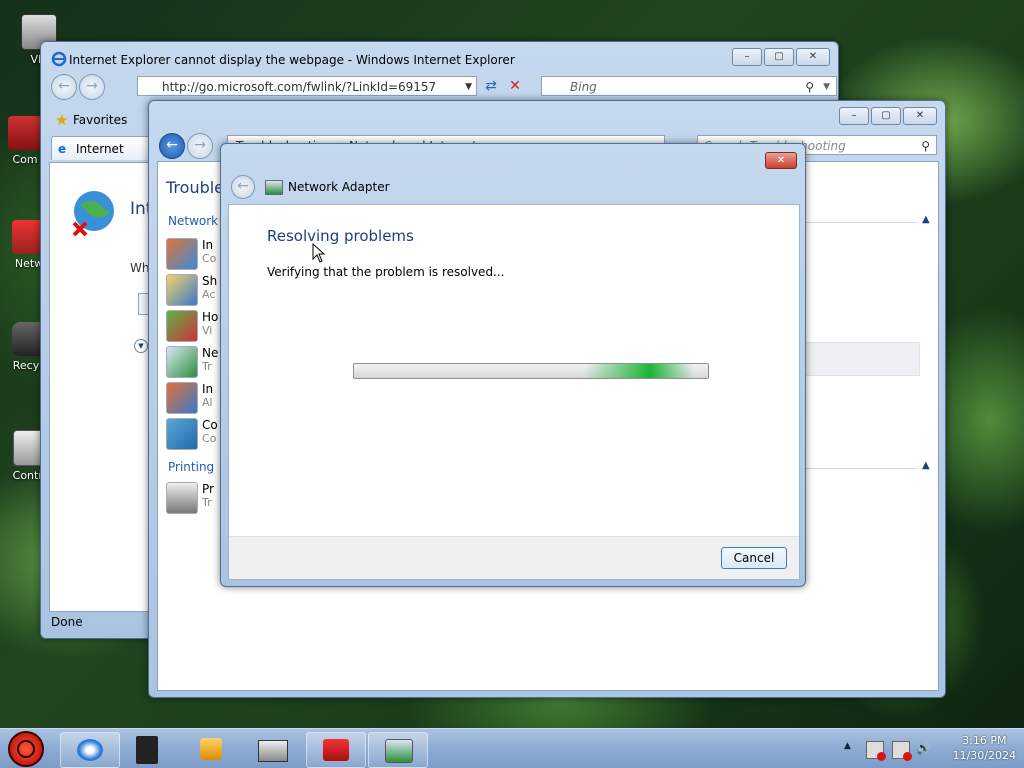 The width and height of the screenshot is (1024, 768). I want to click on item-name: Pr, so click(208, 489).